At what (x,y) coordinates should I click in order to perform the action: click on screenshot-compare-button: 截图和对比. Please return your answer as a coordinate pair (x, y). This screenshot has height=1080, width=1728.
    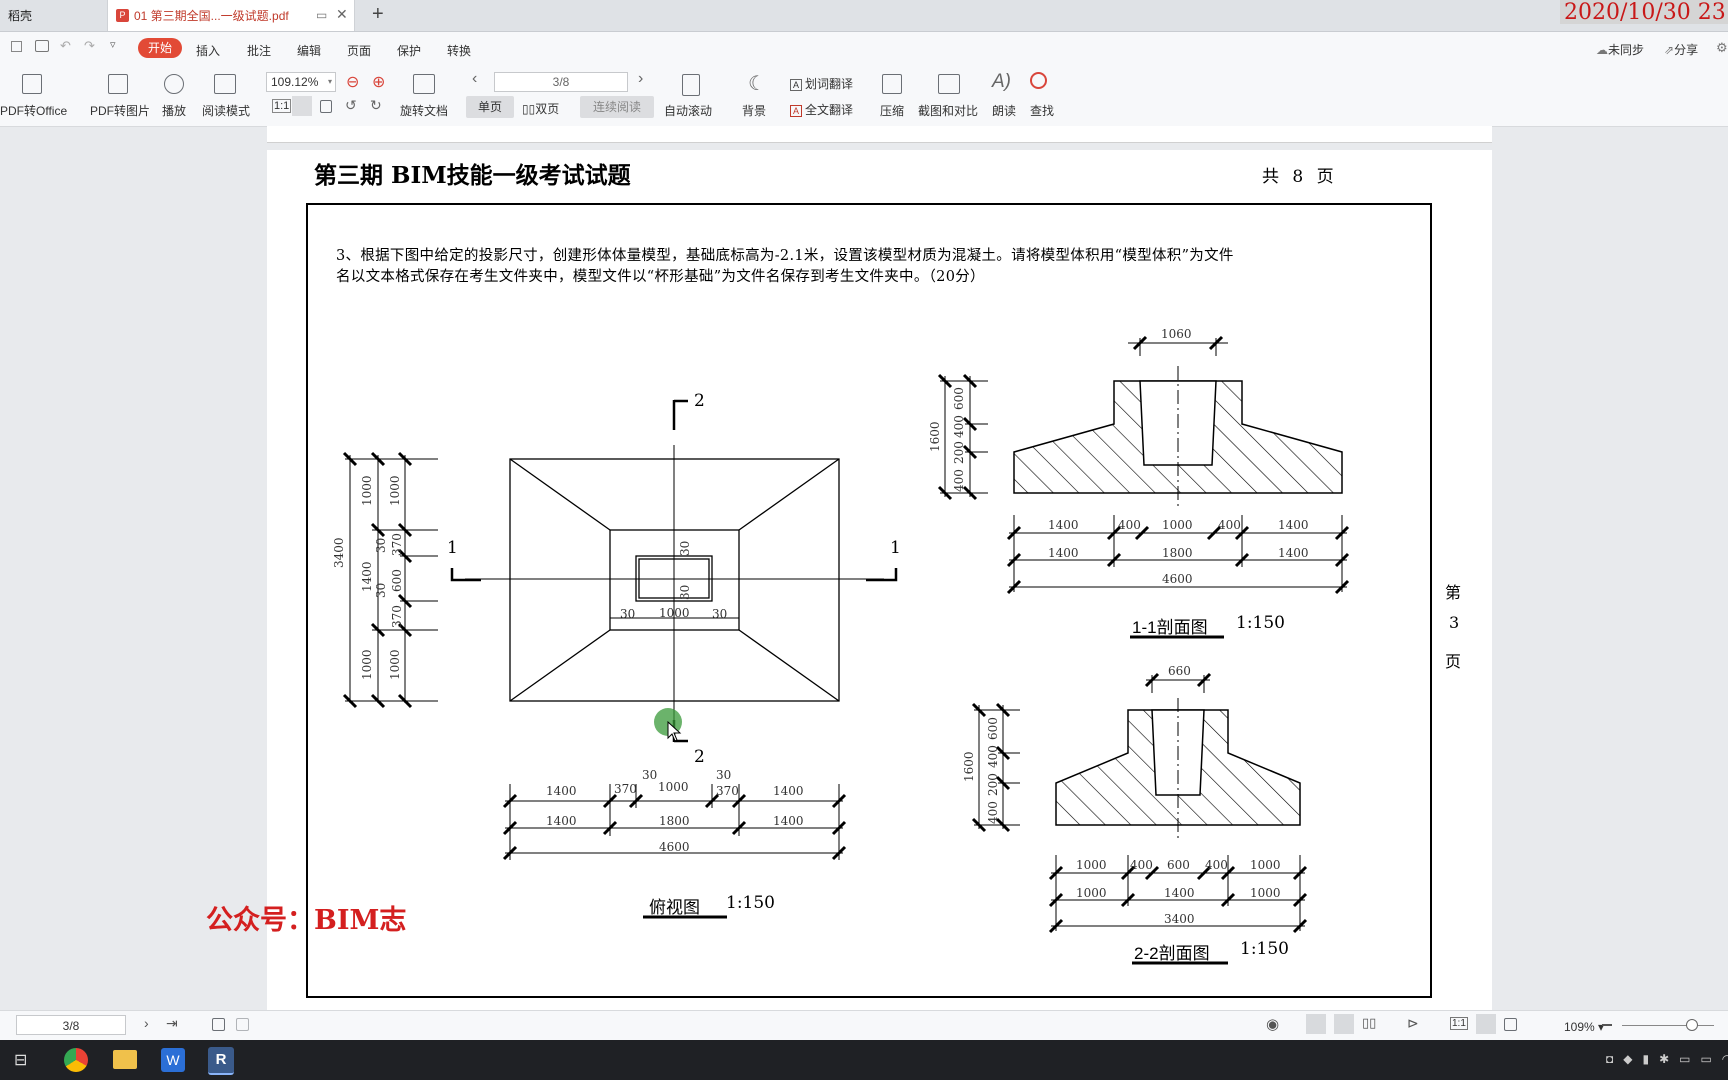
    Looking at the image, I should click on (948, 110).